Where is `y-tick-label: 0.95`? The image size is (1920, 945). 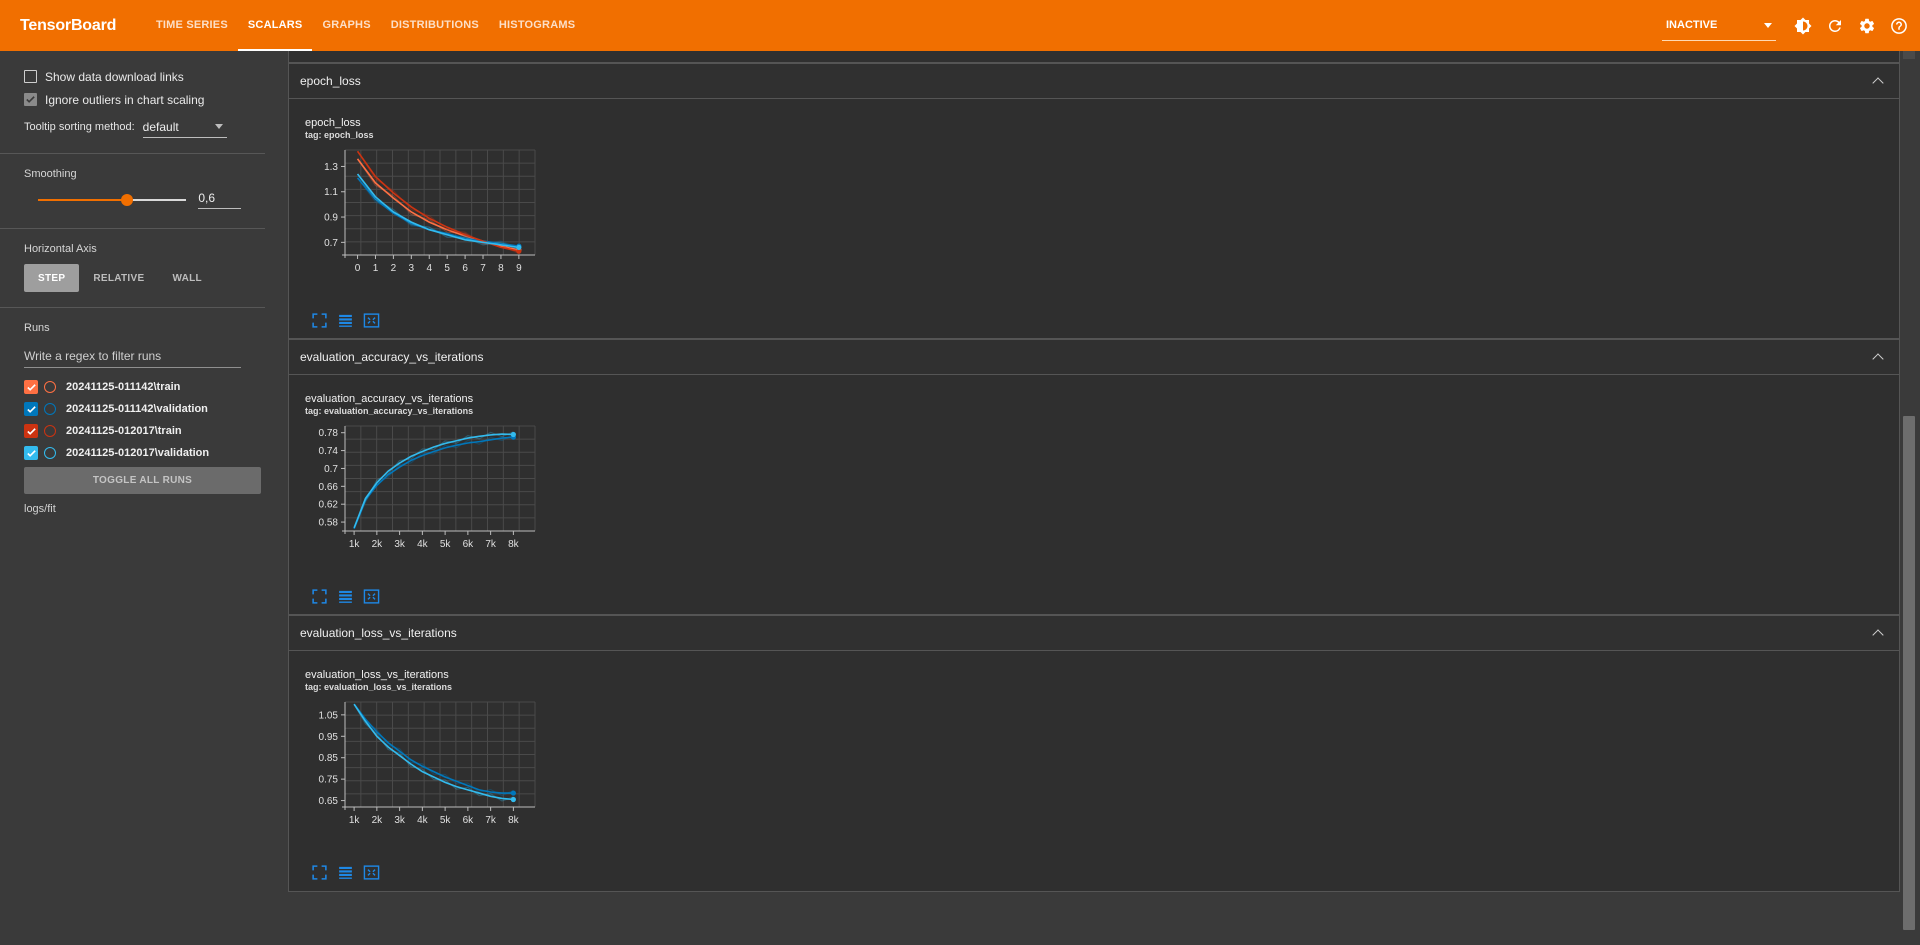 y-tick-label: 0.95 is located at coordinates (329, 737).